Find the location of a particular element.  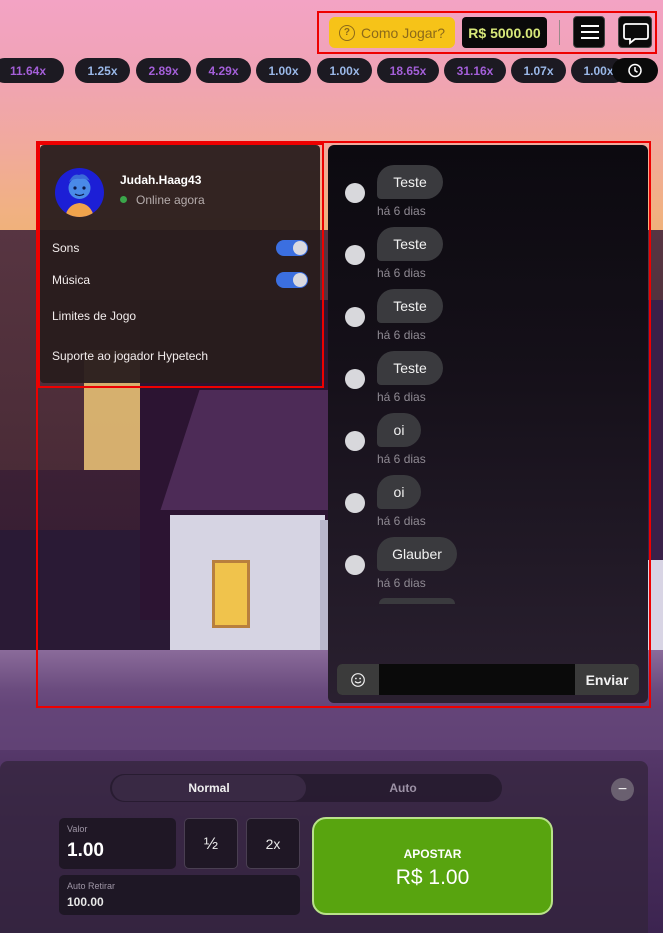

menu-button is located at coordinates (589, 32).